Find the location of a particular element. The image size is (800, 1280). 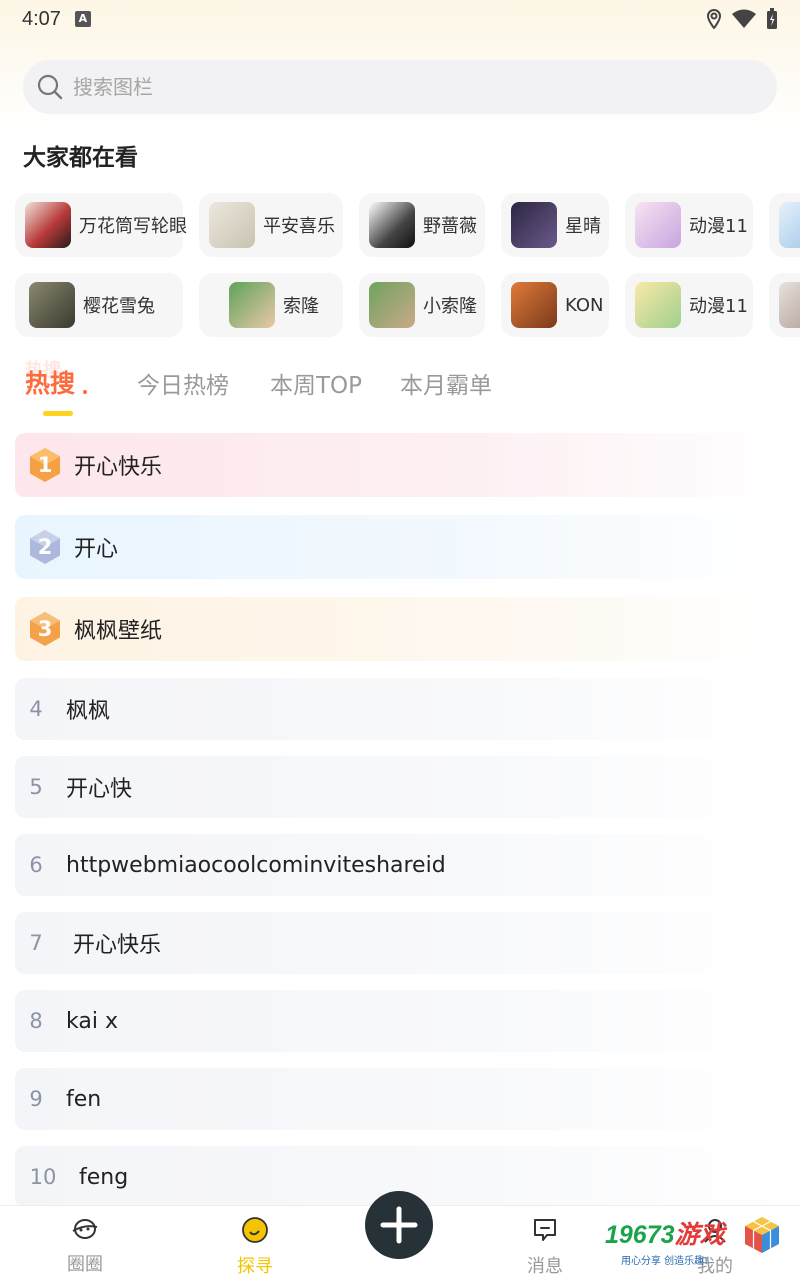

chip-item: 万花筒写轮眼 is located at coordinates (101, 225).